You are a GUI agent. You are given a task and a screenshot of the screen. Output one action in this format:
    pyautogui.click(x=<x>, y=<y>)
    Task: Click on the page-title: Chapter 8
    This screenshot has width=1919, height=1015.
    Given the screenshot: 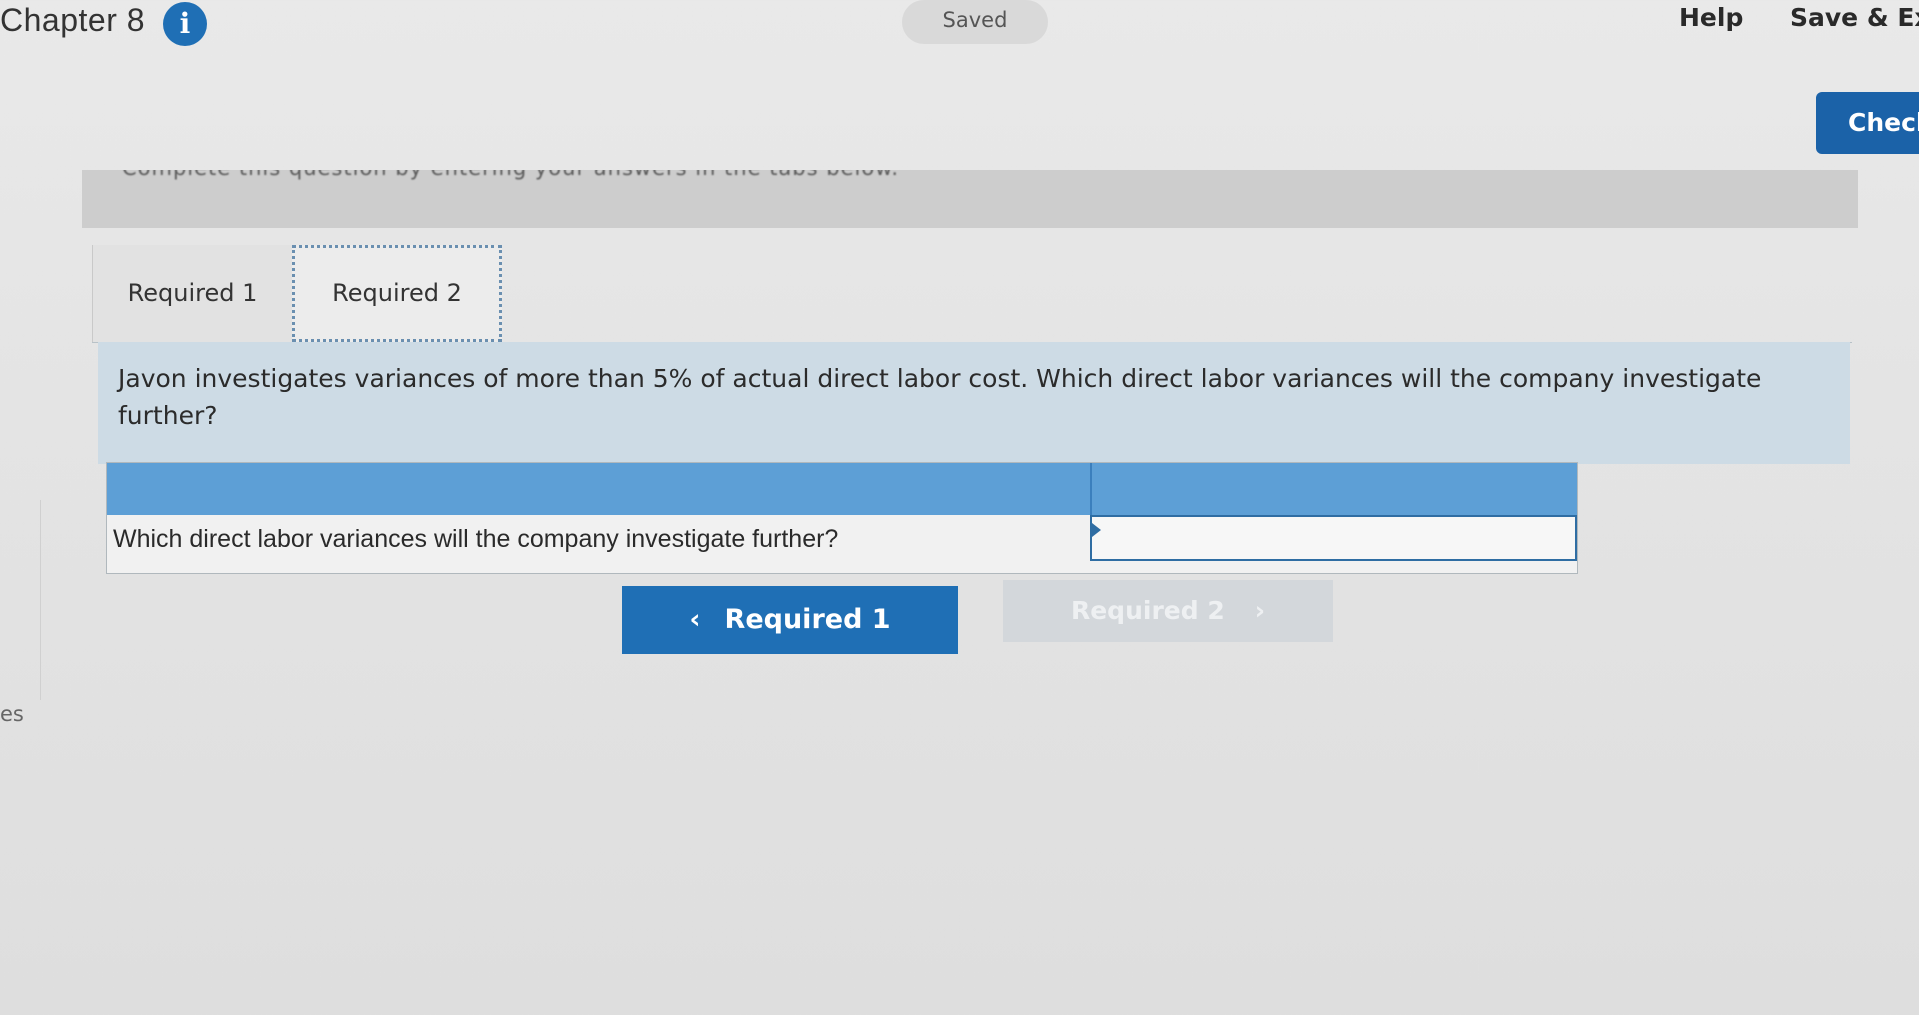 What is the action you would take?
    pyautogui.click(x=73, y=20)
    